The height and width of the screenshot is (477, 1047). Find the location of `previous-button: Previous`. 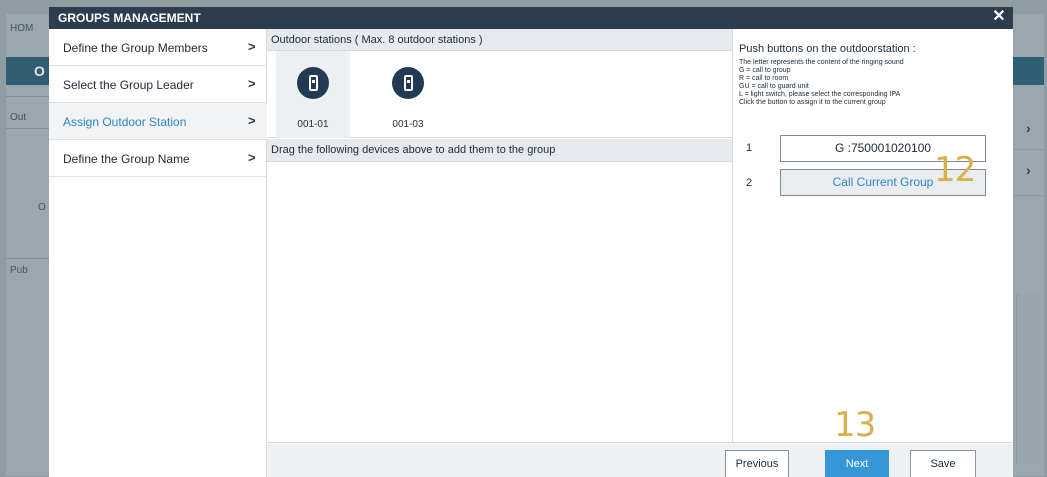

previous-button: Previous is located at coordinates (757, 463).